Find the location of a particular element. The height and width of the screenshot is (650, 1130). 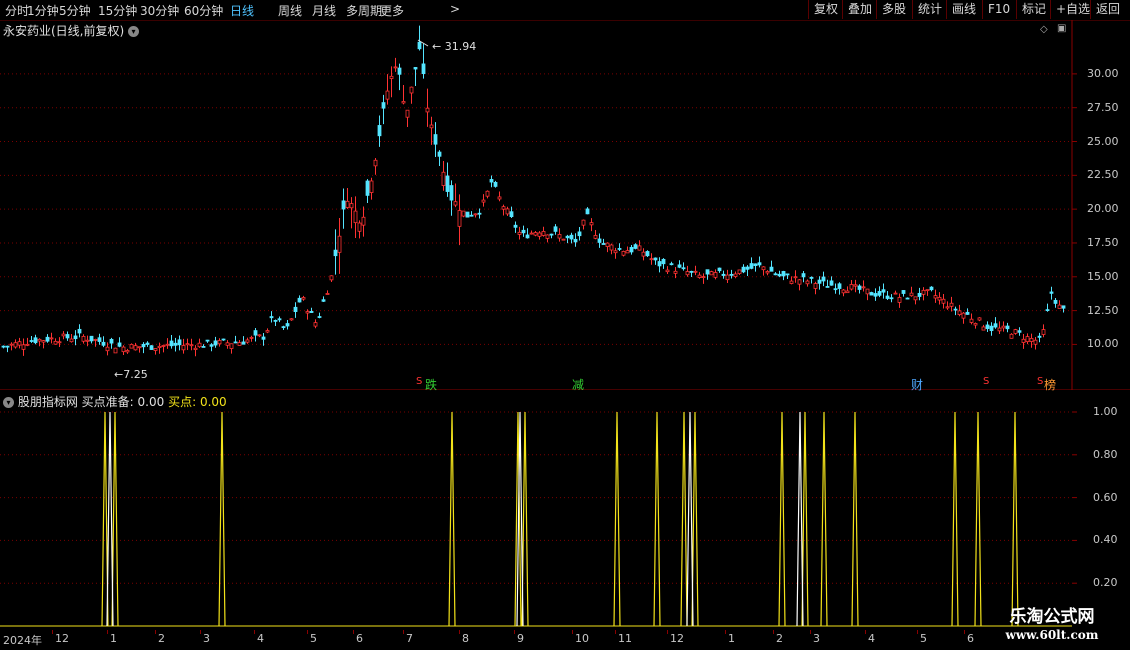

watermark-url: www.60lt.com is located at coordinates (1052, 635).